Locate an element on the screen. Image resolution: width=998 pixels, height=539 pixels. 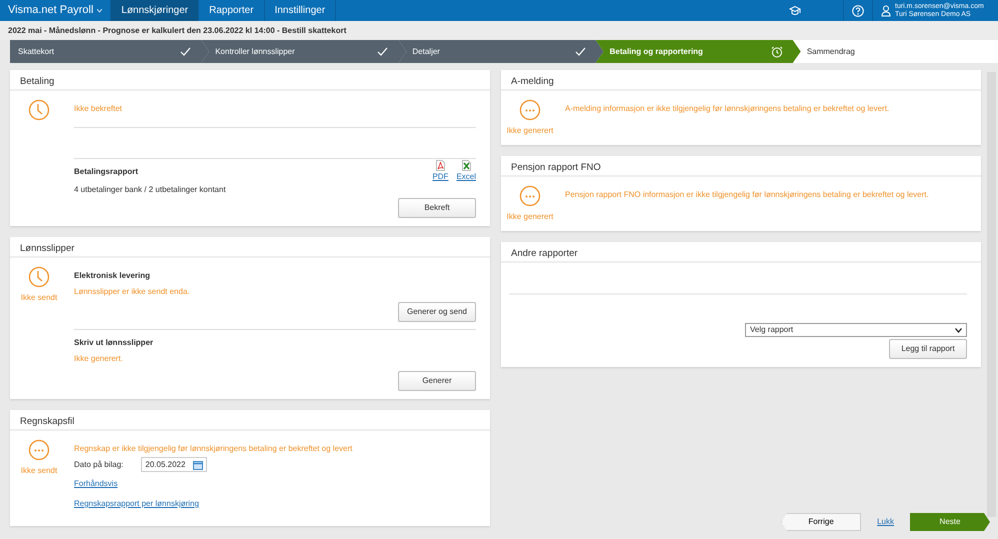
close-link: Lukk is located at coordinates (885, 522).